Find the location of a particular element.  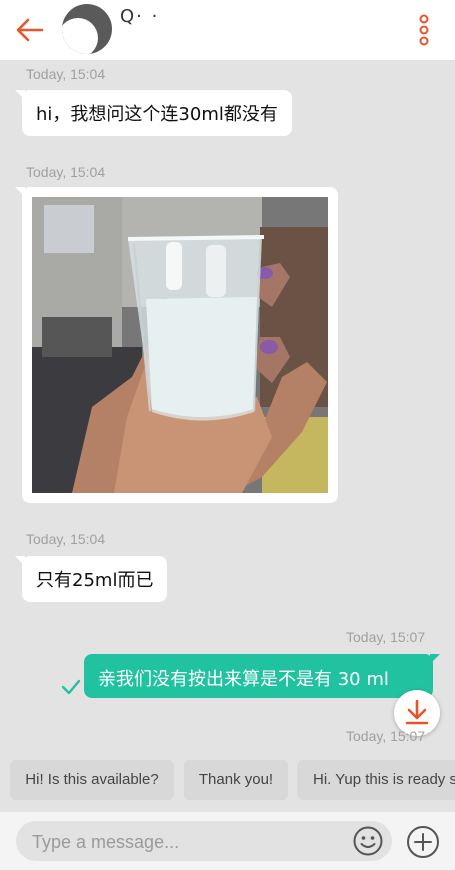

message-input-wrapper is located at coordinates (204, 842).